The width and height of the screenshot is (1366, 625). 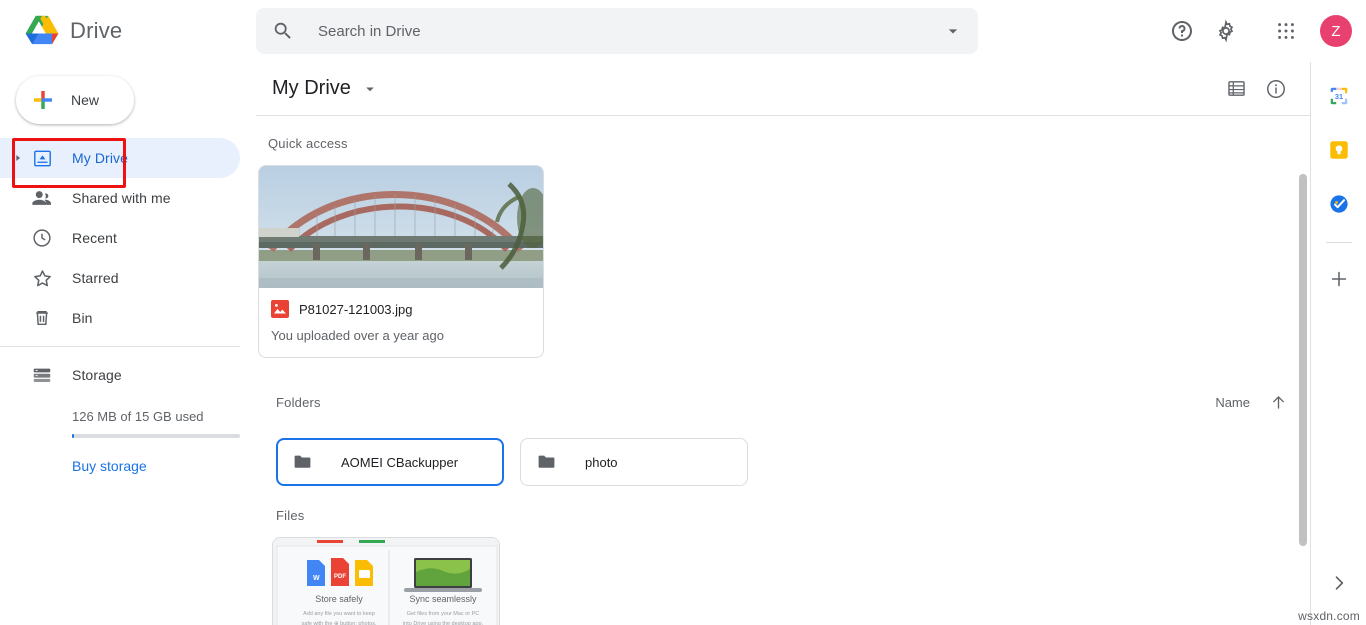 I want to click on plus-icon, so click(x=43, y=100).